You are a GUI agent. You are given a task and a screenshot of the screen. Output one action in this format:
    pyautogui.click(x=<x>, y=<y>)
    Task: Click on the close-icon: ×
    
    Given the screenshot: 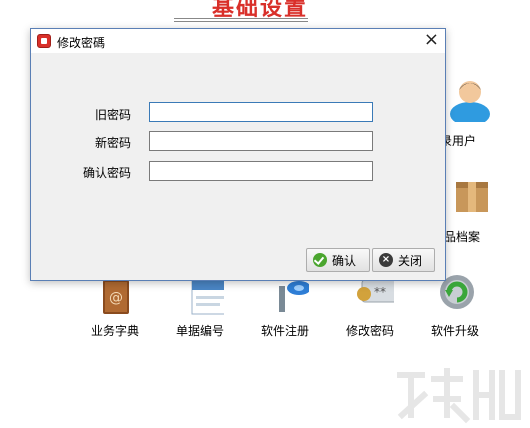 What is the action you would take?
    pyautogui.click(x=431, y=40)
    